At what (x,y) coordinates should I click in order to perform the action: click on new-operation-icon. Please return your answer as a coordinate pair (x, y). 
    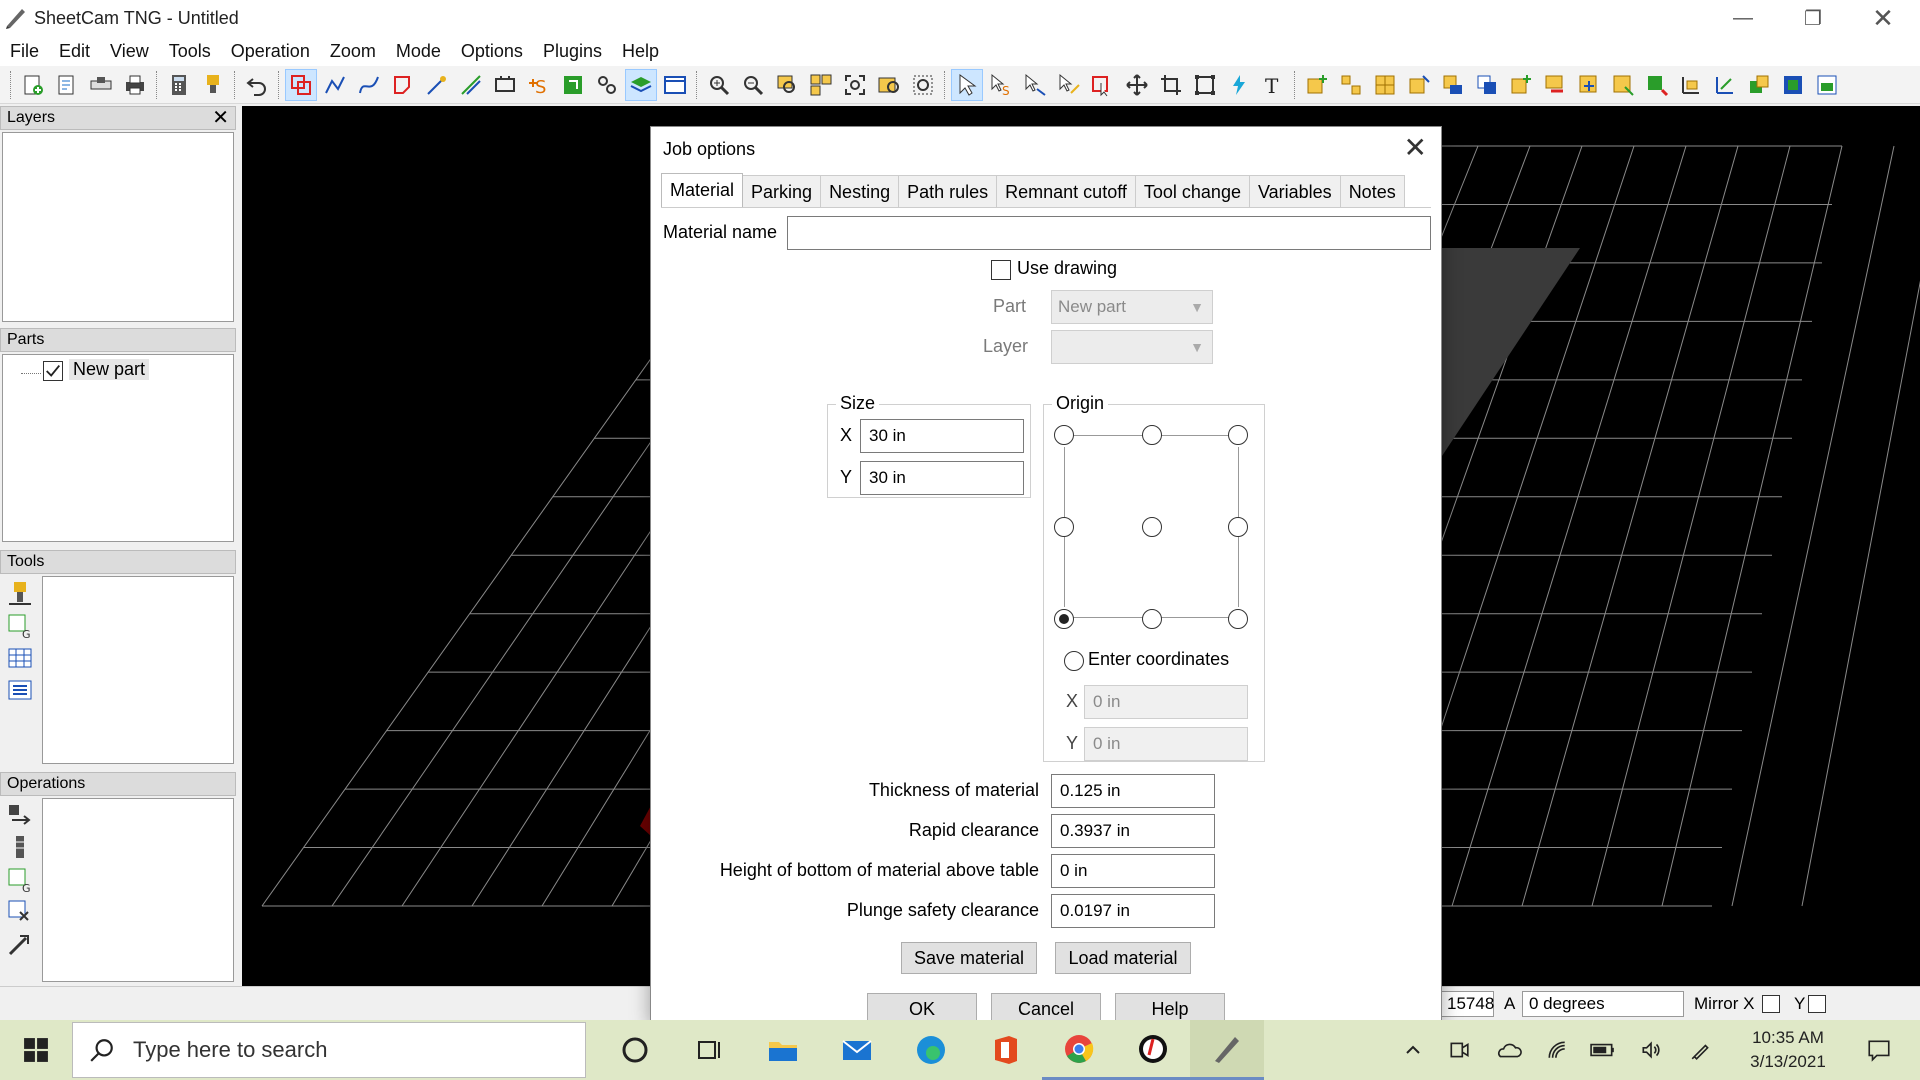
    Looking at the image, I should click on (20, 816).